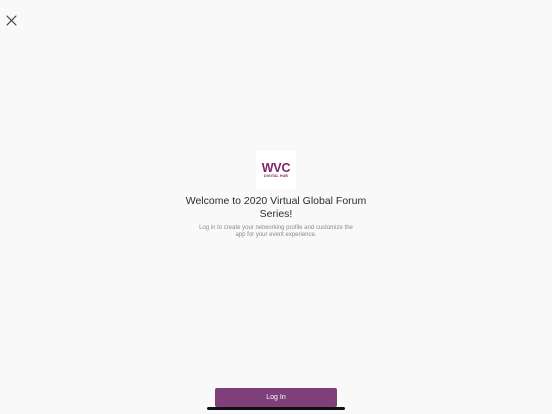  Describe the element at coordinates (276, 397) in the screenshot. I see `login-button: Log In` at that location.